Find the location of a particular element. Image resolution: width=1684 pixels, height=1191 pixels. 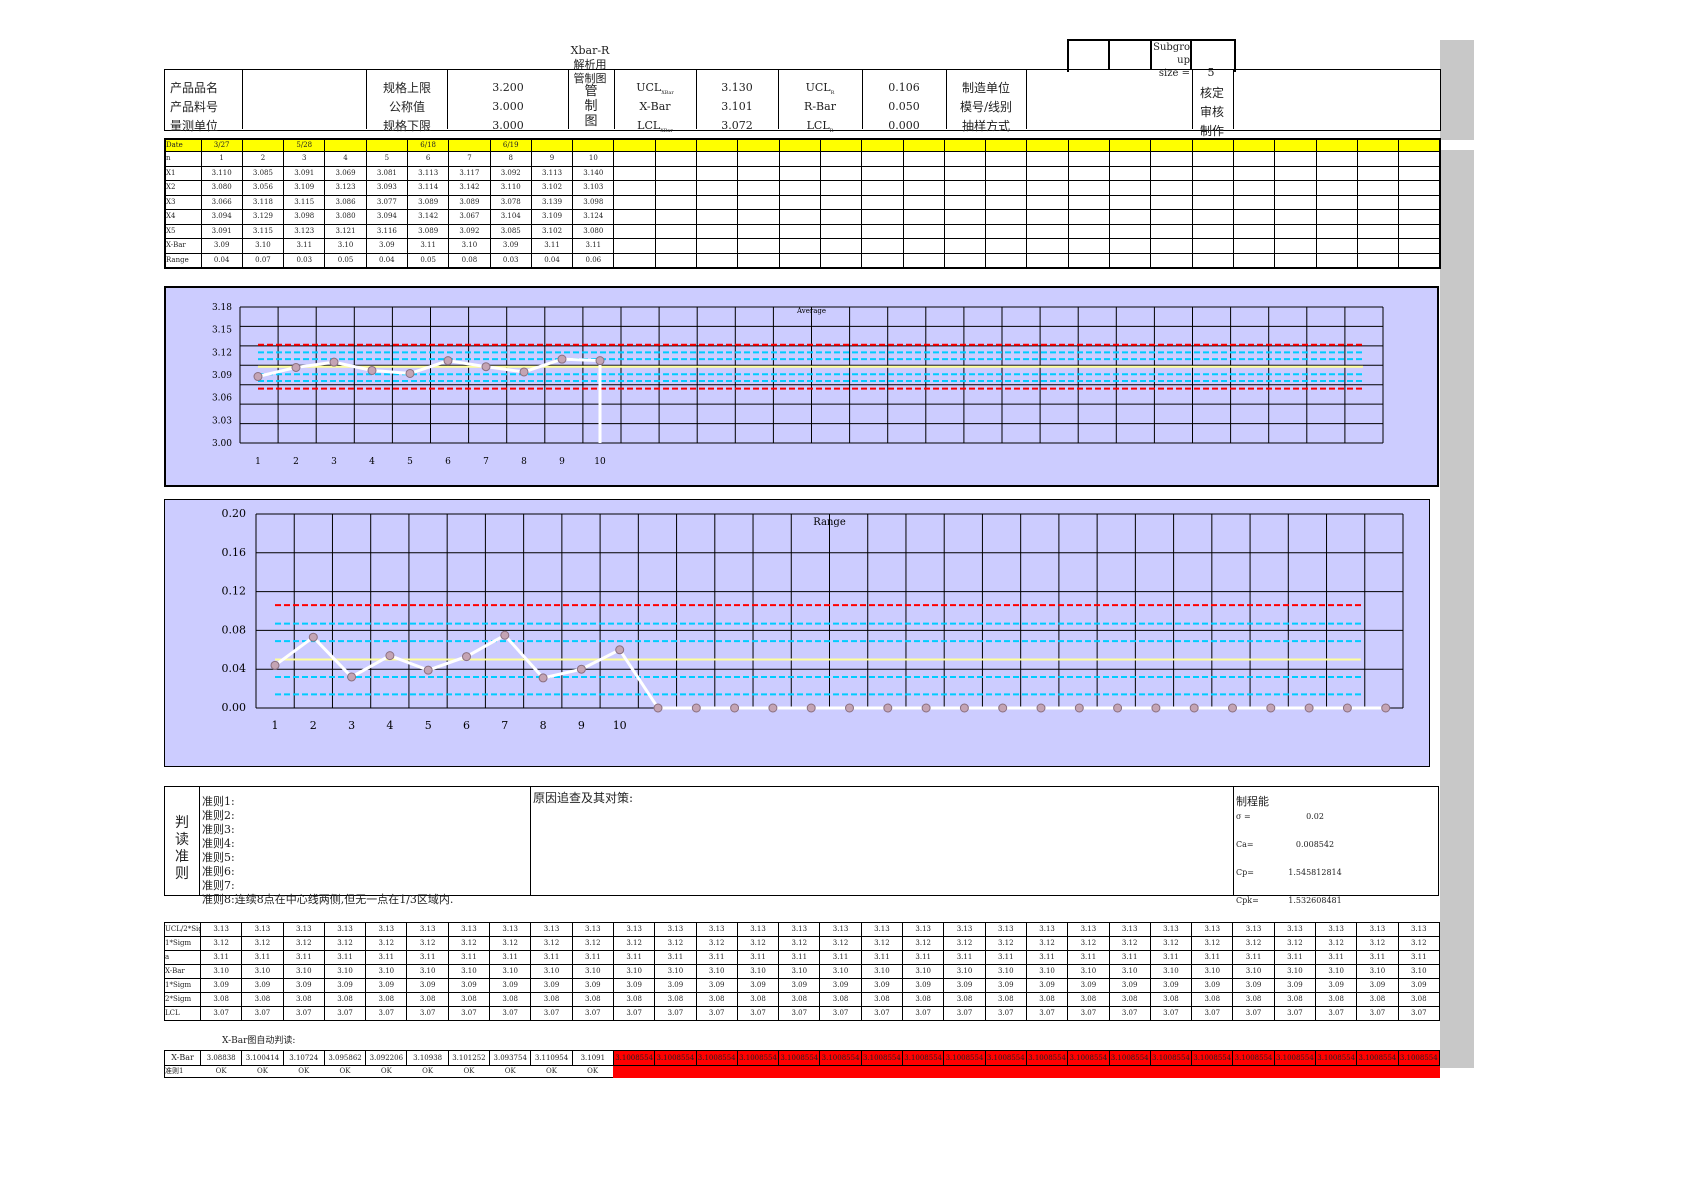

table-cell: 3.089 is located at coordinates (428, 202).